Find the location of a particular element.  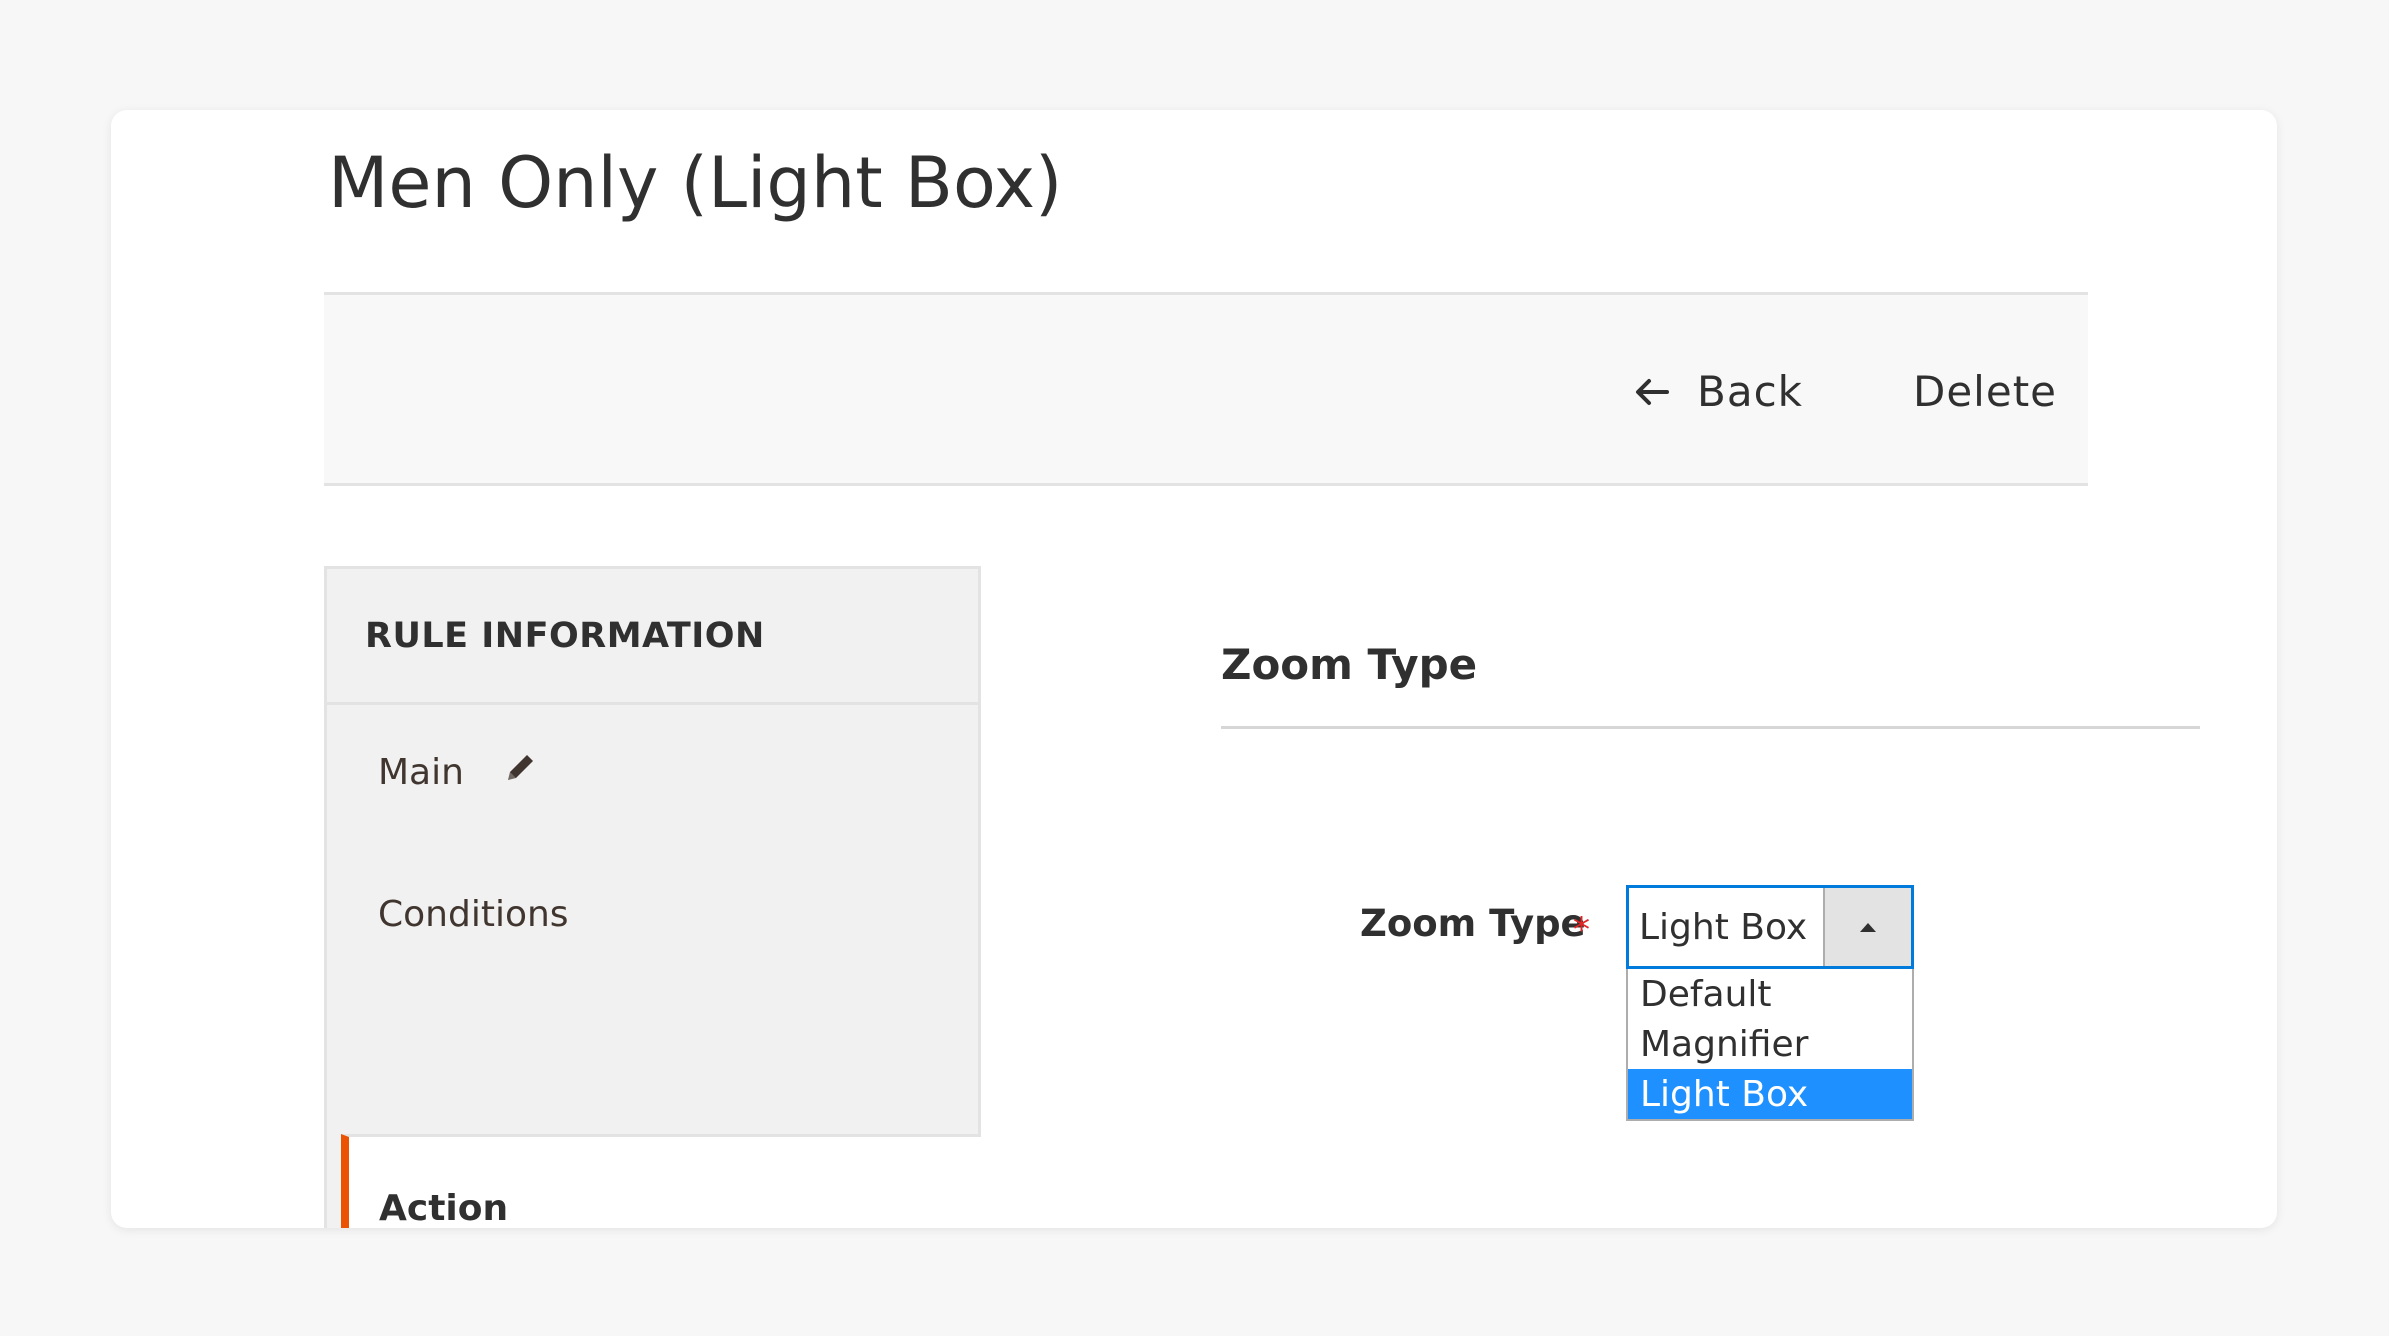

zoom-type-label: Zoom Type is located at coordinates (1473, 923).